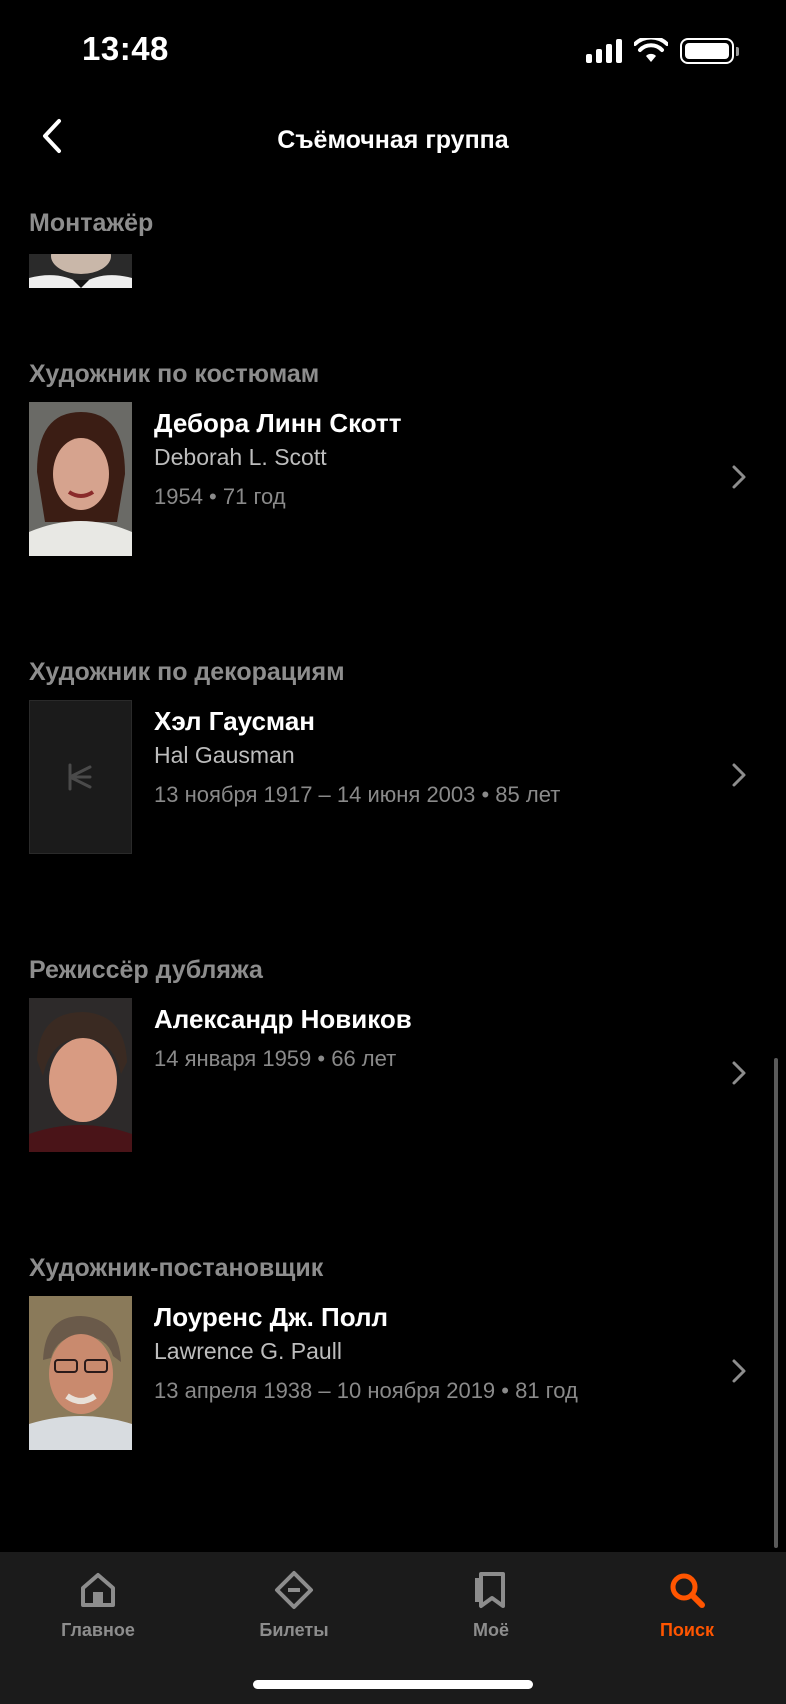  I want to click on person-name: Дебора Линн Скотт, so click(278, 423).